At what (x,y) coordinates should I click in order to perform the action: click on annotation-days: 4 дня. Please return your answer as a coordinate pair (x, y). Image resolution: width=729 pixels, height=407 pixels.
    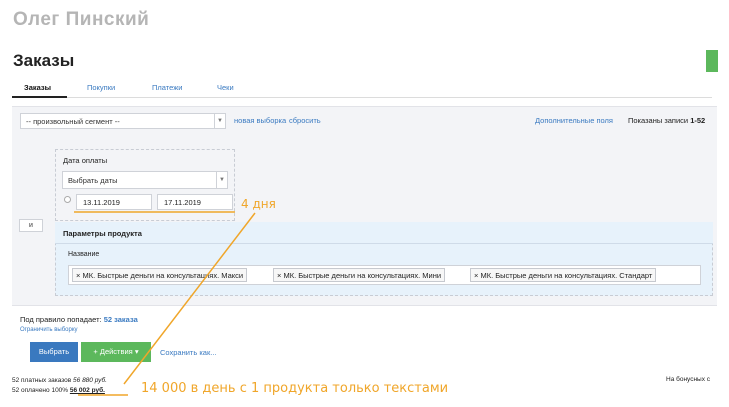
    Looking at the image, I should click on (258, 204).